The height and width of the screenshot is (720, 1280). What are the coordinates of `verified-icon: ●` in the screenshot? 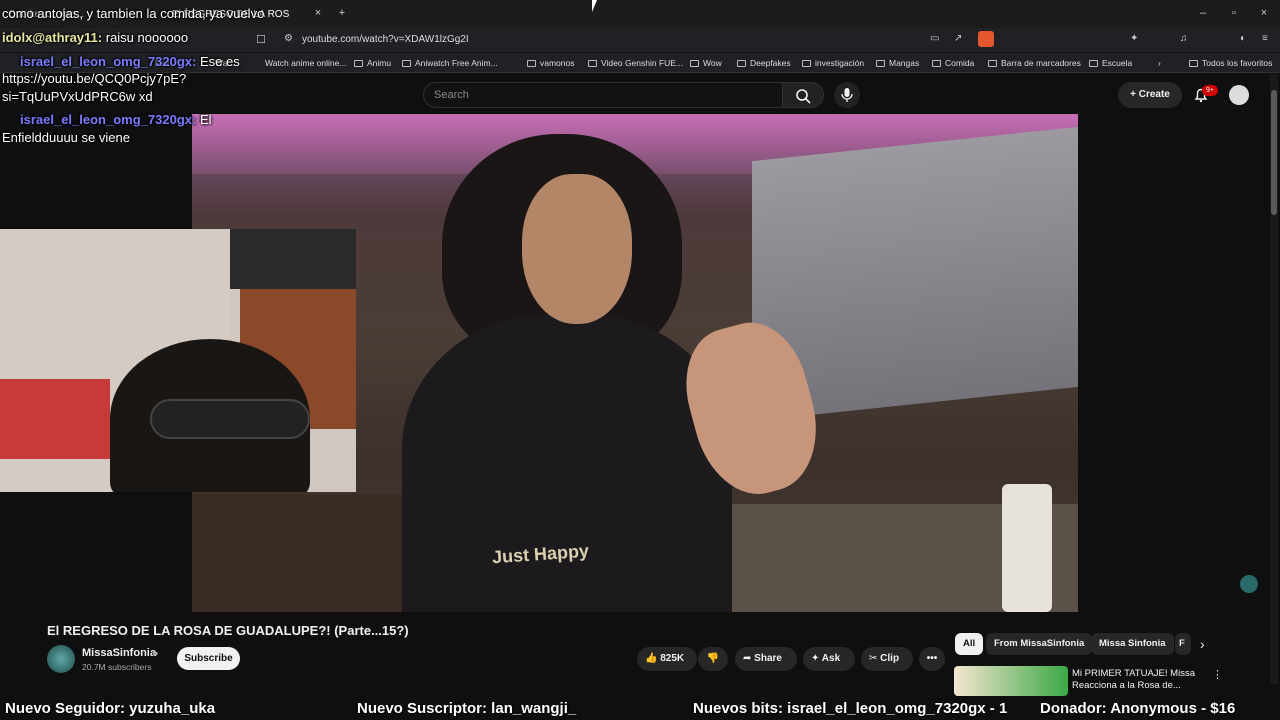 It's located at (156, 653).